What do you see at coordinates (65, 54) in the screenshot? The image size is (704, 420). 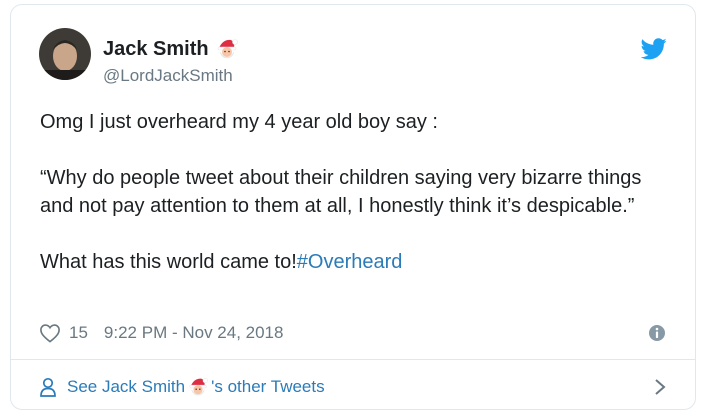 I see `avatar` at bounding box center [65, 54].